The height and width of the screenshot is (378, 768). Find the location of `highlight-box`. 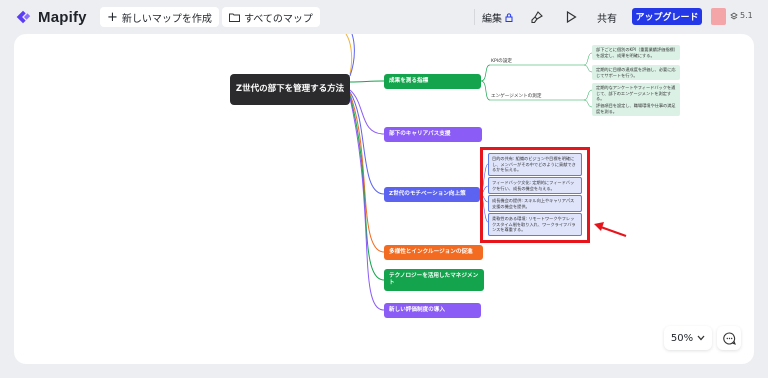

highlight-box is located at coordinates (535, 195).